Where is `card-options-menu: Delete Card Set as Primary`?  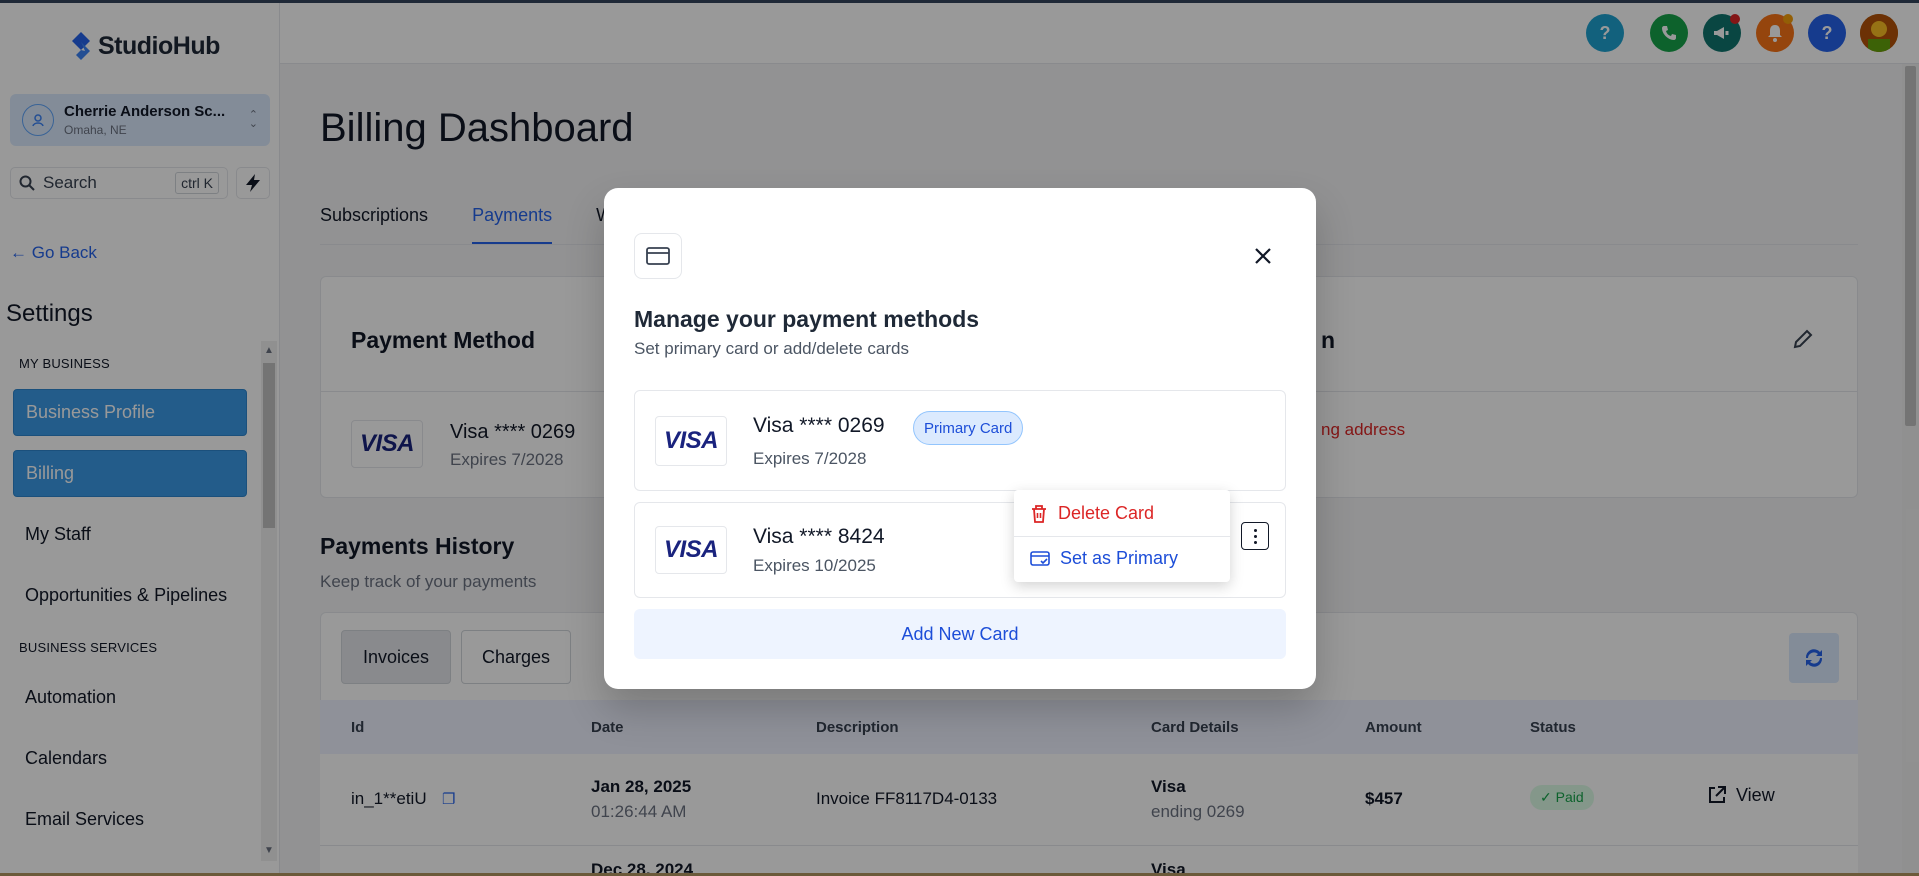 card-options-menu: Delete Card Set as Primary is located at coordinates (1122, 536).